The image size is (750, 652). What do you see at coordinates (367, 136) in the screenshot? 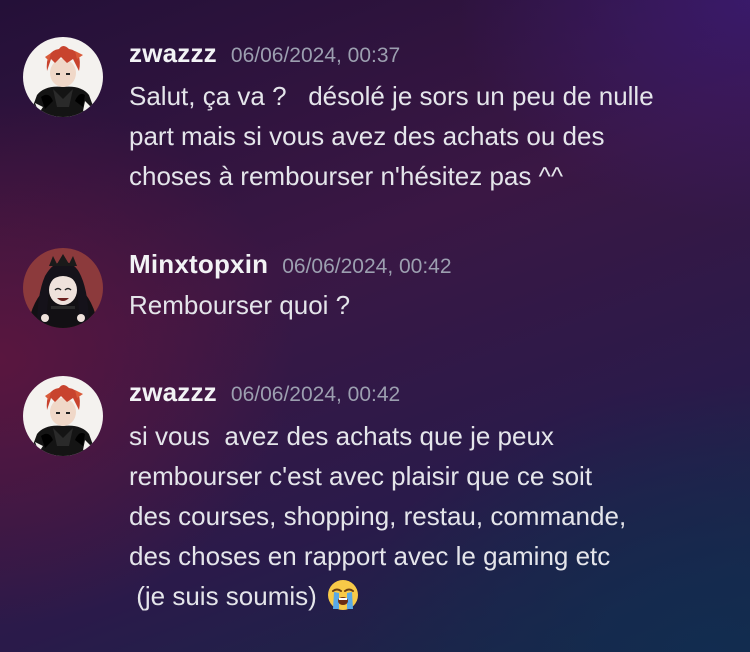
I see `message-line: part mais si vous avez des achats ou des` at bounding box center [367, 136].